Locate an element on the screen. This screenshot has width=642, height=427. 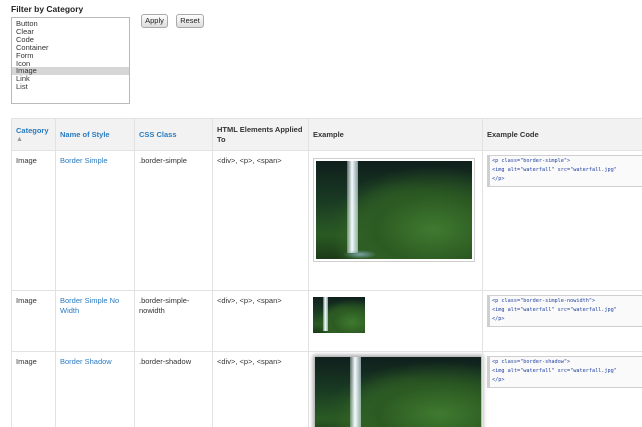
sort-ascending-icon: ▲ is located at coordinates (33, 140).